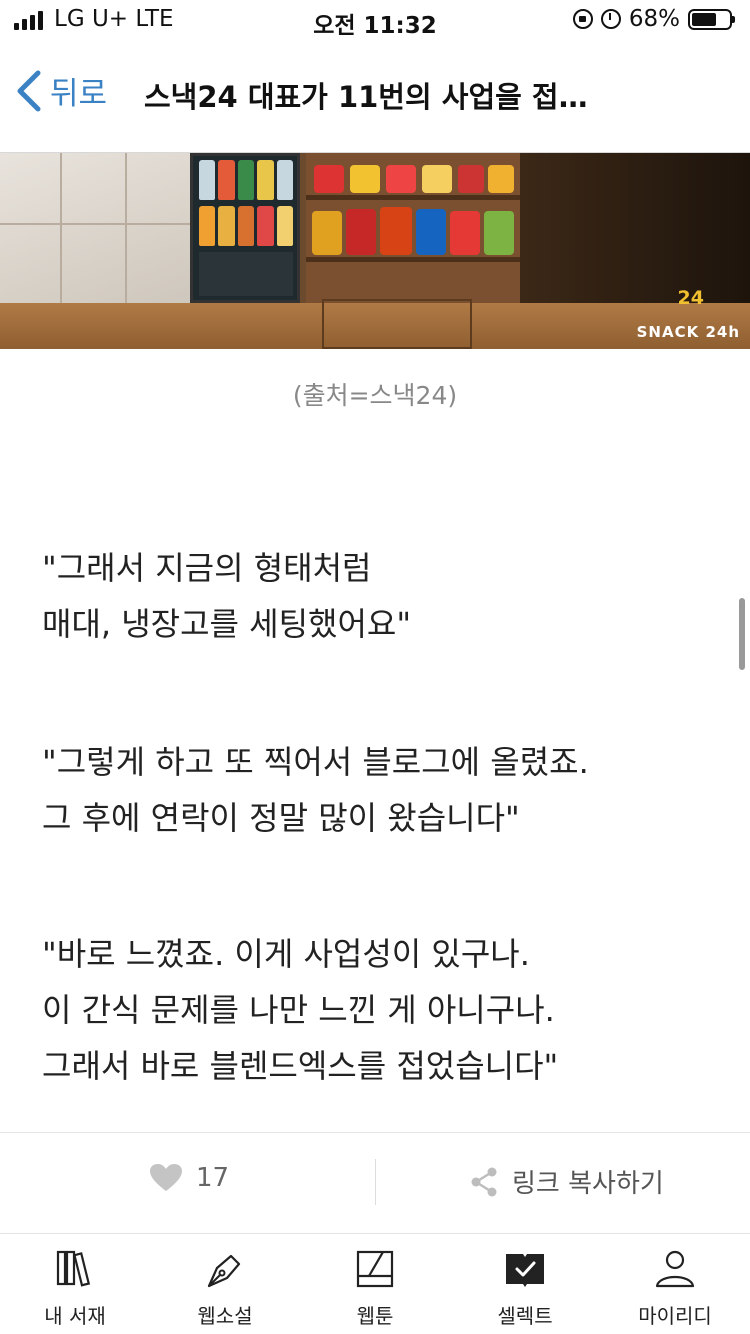 Image resolution: width=750 pixels, height=1334 pixels. Describe the element at coordinates (525, 1316) in the screenshot. I see `tab-label: 셀렉트` at that location.